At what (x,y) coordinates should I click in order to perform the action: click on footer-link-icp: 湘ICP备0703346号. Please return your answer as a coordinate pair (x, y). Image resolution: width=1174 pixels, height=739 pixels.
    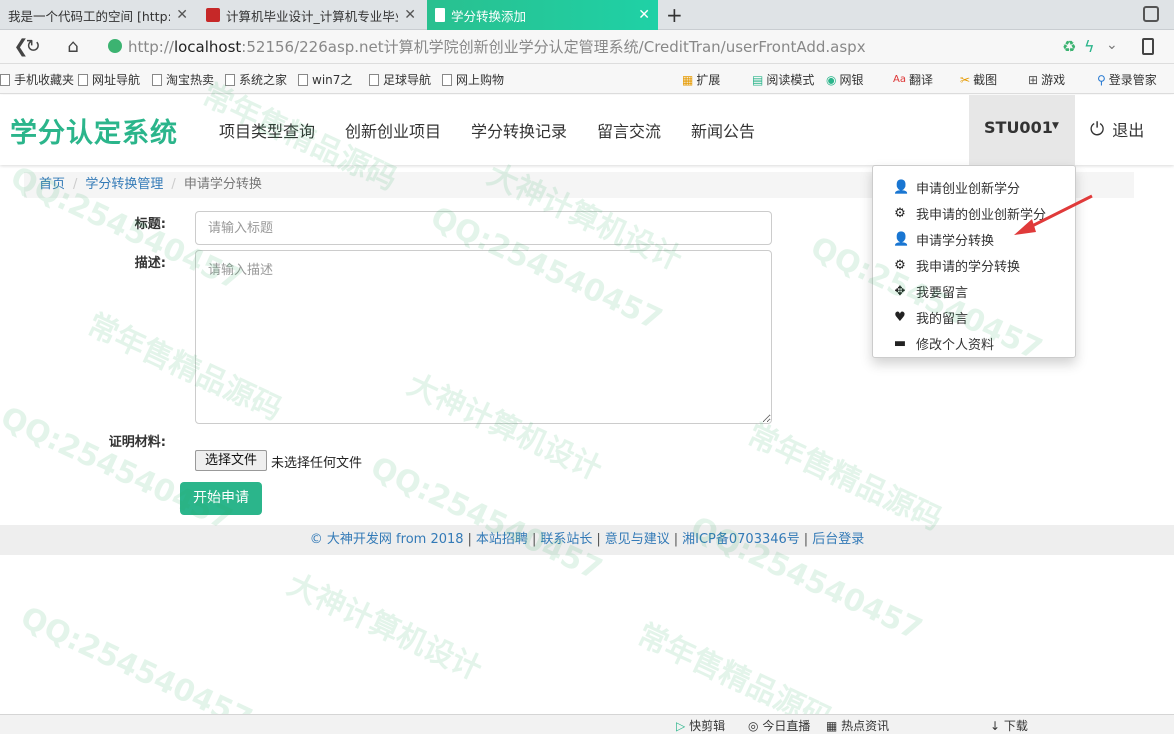
    Looking at the image, I should click on (741, 539).